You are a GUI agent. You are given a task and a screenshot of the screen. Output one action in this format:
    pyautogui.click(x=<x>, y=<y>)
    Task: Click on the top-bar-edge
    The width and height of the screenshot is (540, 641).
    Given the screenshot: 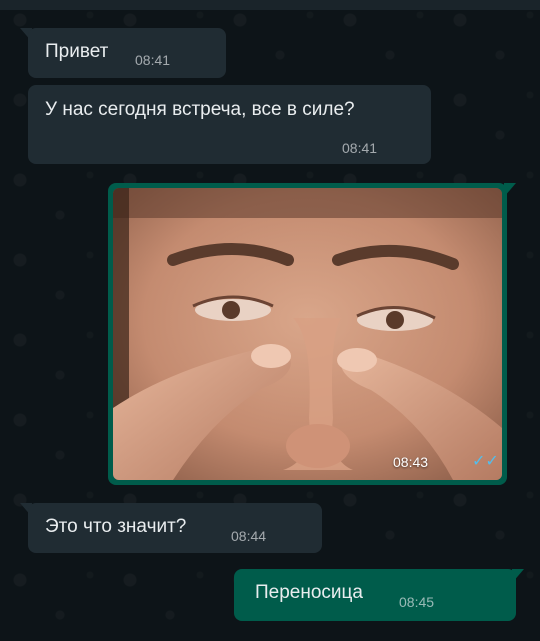 What is the action you would take?
    pyautogui.click(x=270, y=5)
    